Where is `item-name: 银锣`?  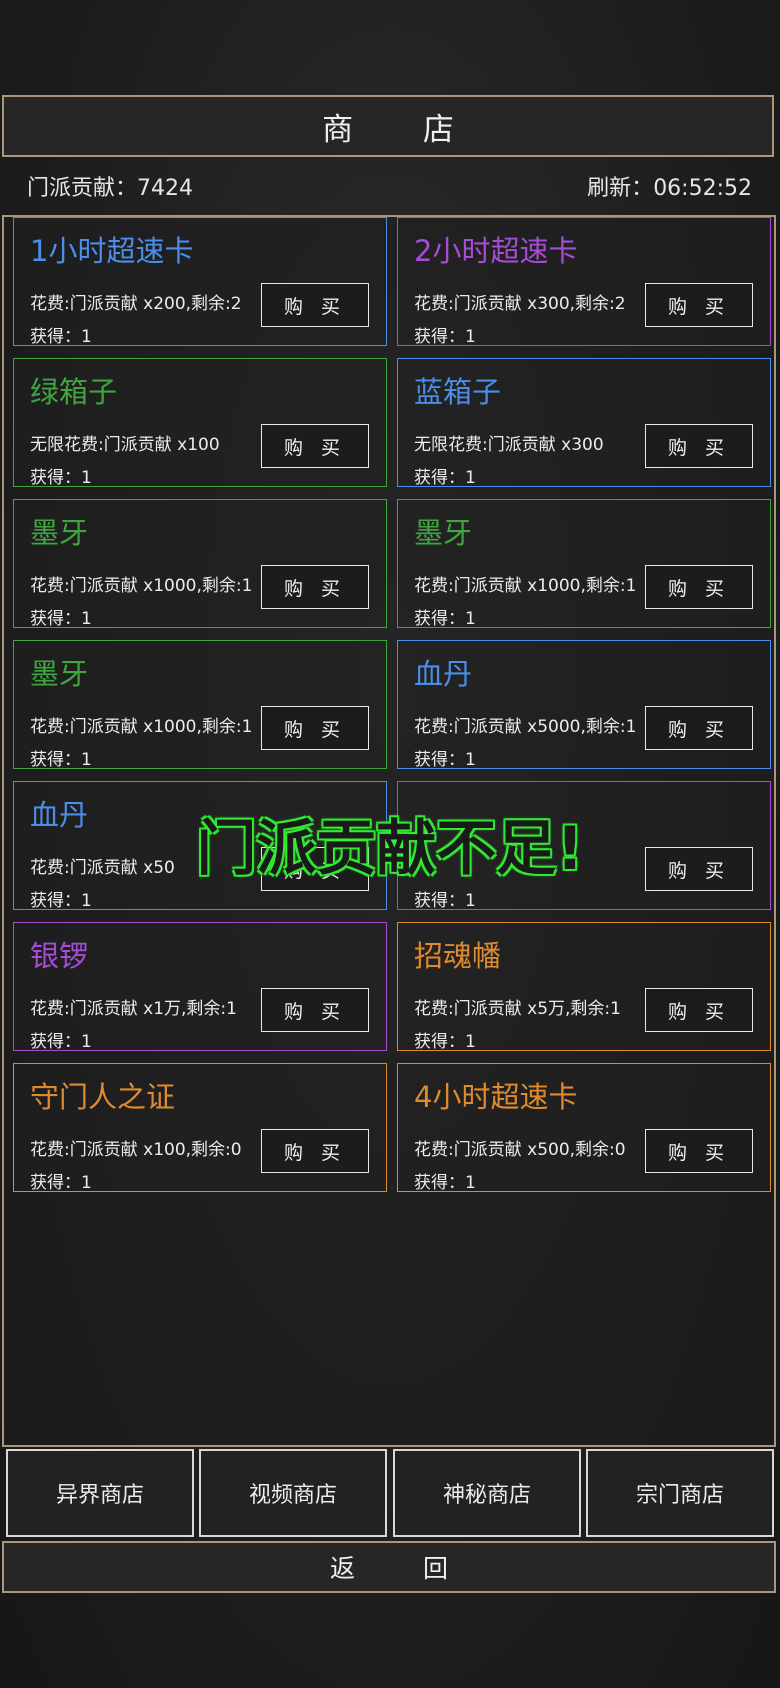
item-name: 银锣 is located at coordinates (59, 956).